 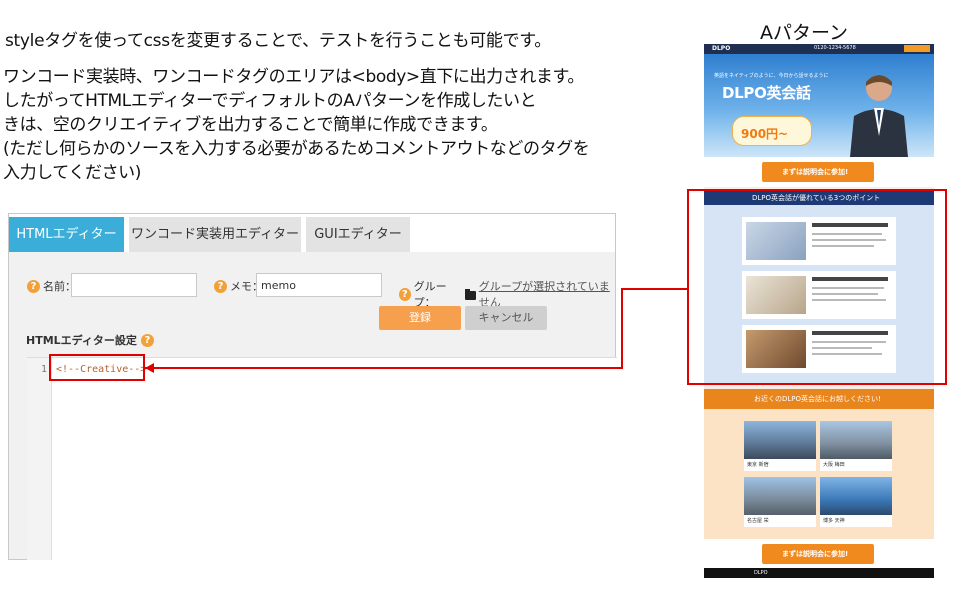 I want to click on lp-city-card: 大阪 梅田, so click(x=856, y=446).